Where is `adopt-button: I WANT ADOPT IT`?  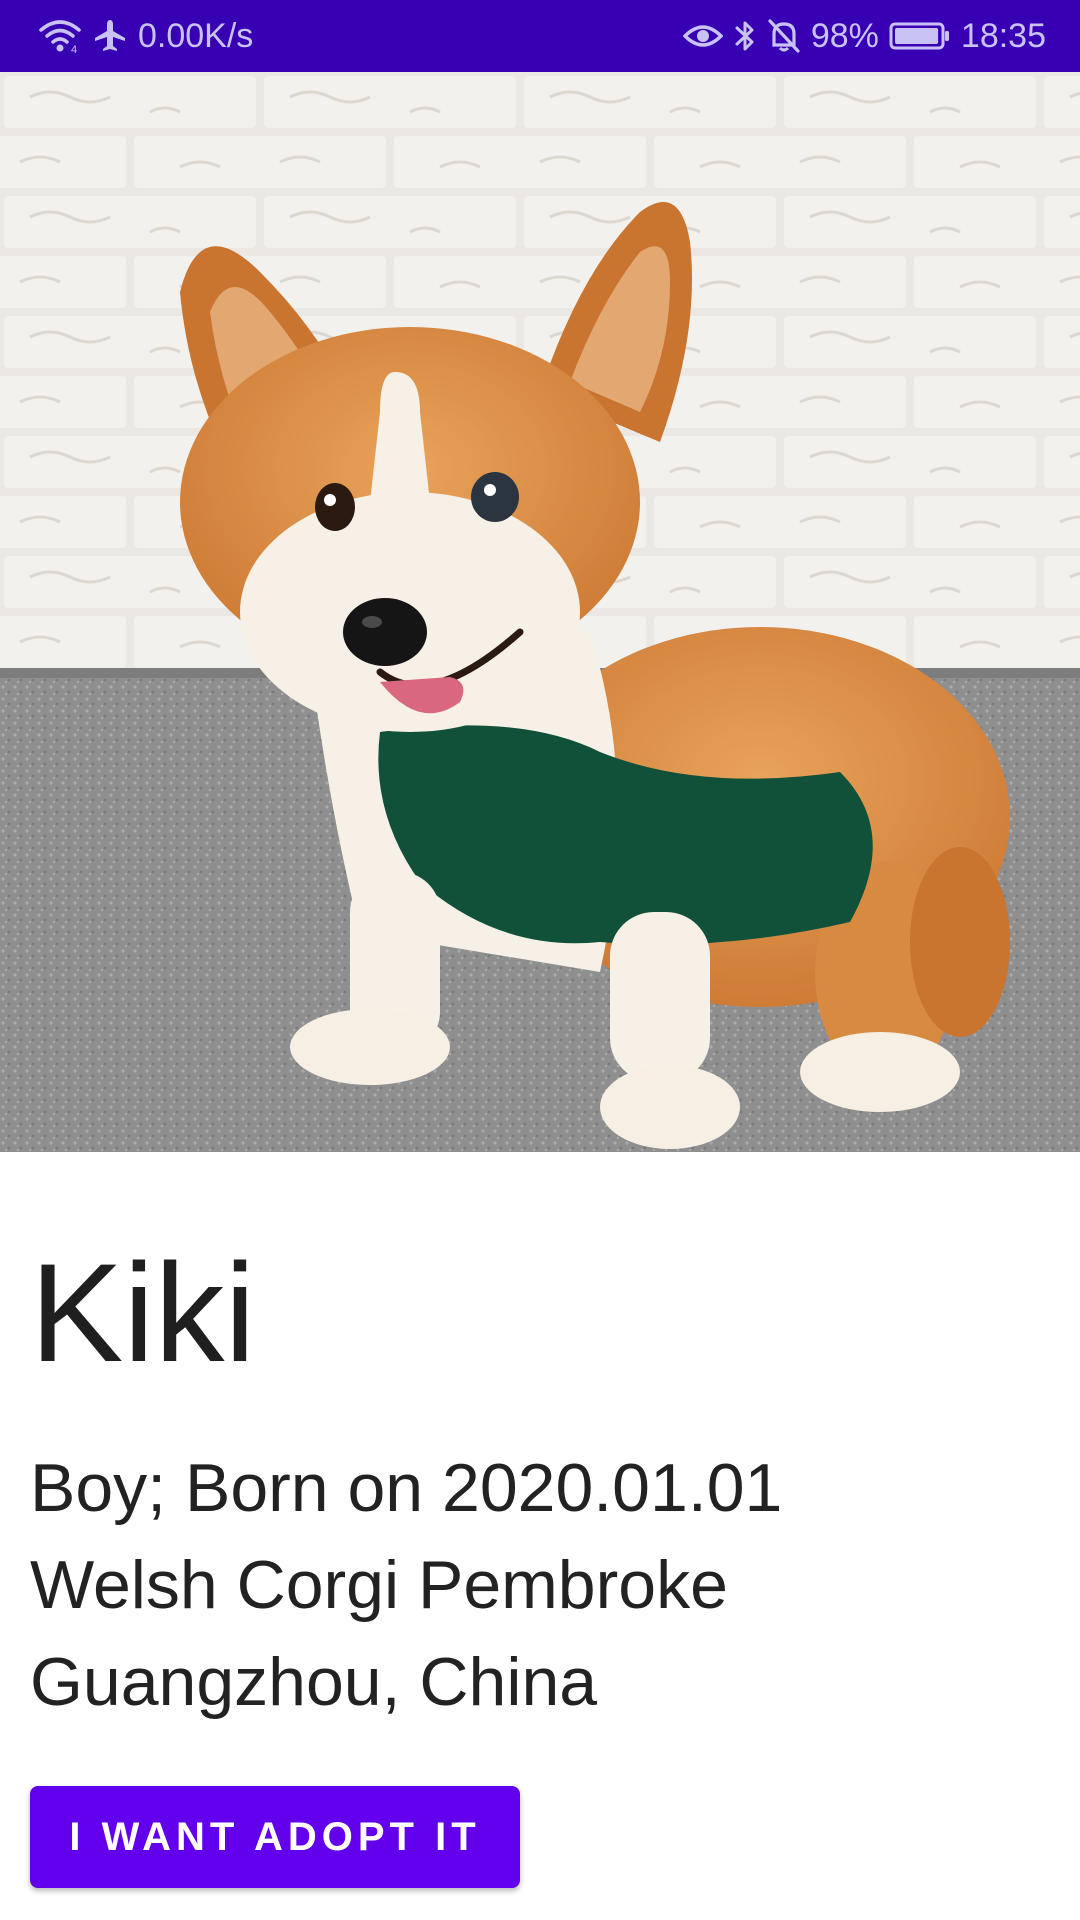 adopt-button: I WANT ADOPT IT is located at coordinates (275, 1837).